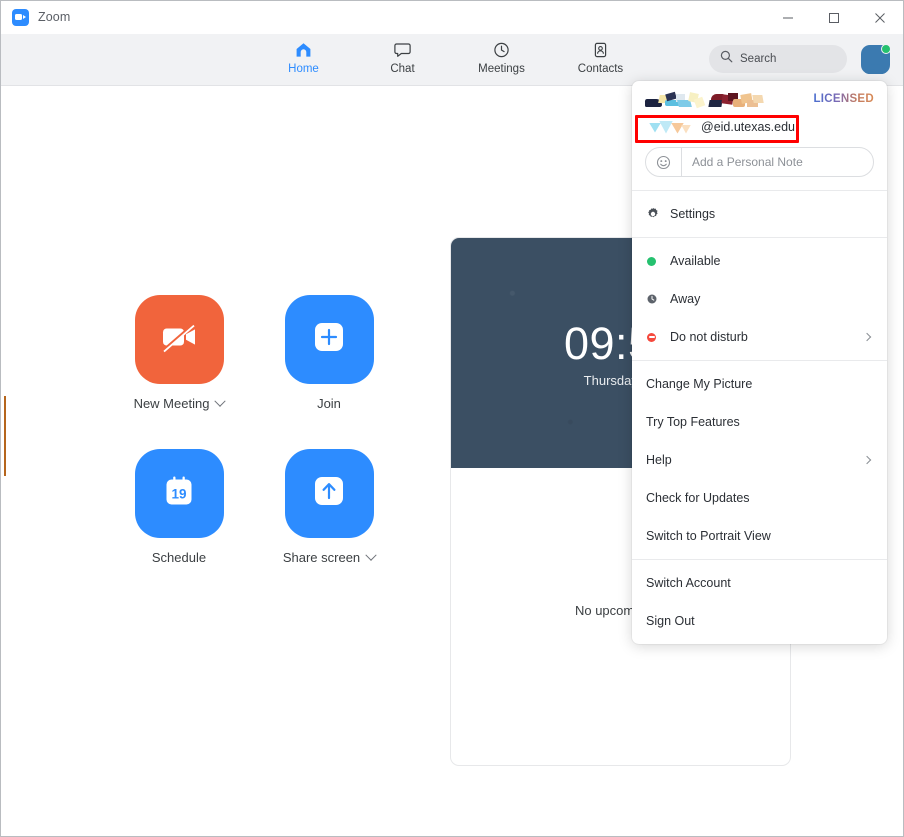  I want to click on arrow-up-square-icon, so click(329, 493).